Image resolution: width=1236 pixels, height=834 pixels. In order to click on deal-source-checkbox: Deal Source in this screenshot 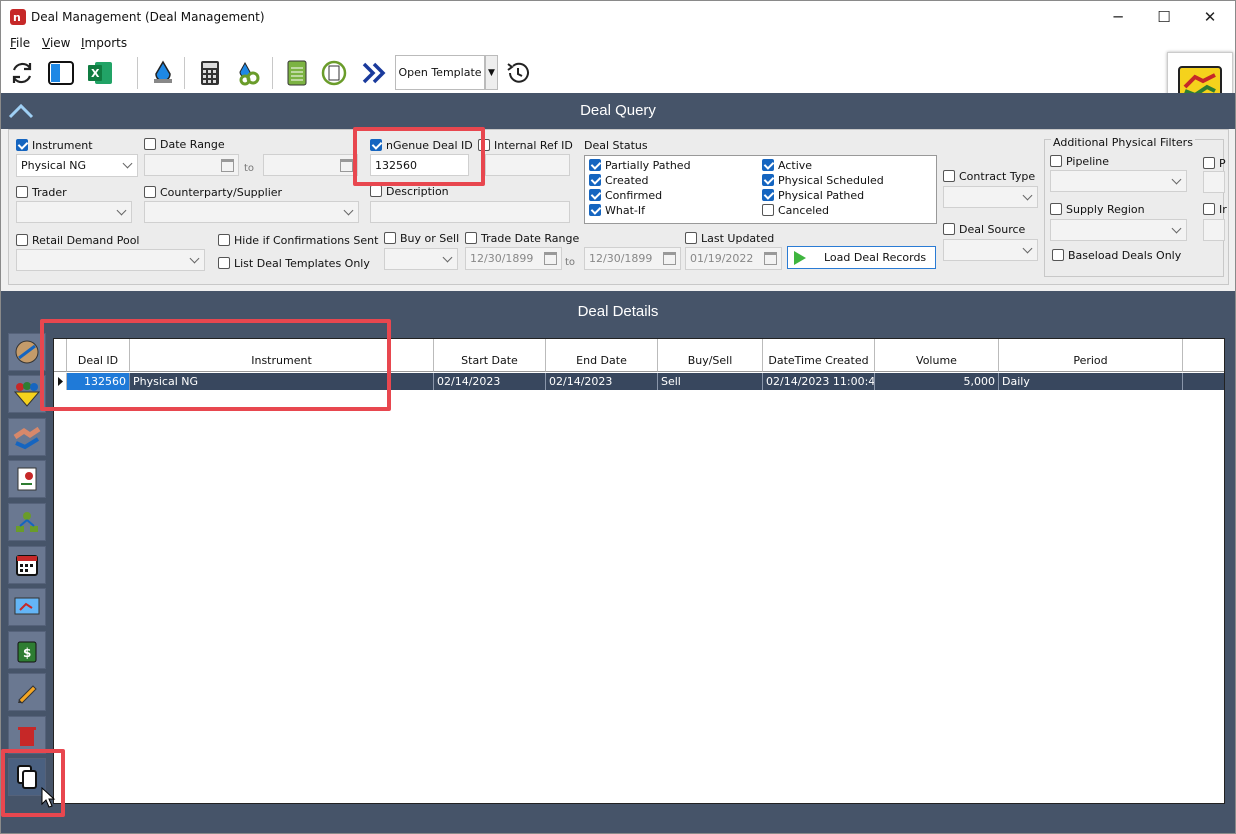, I will do `click(984, 229)`.